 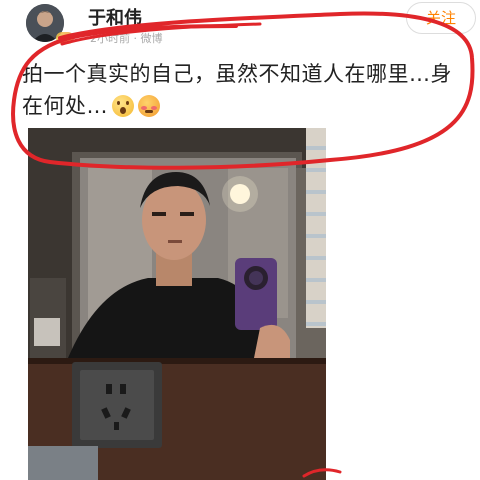 I want to click on surprised-face-emoji-icon, so click(x=123, y=106).